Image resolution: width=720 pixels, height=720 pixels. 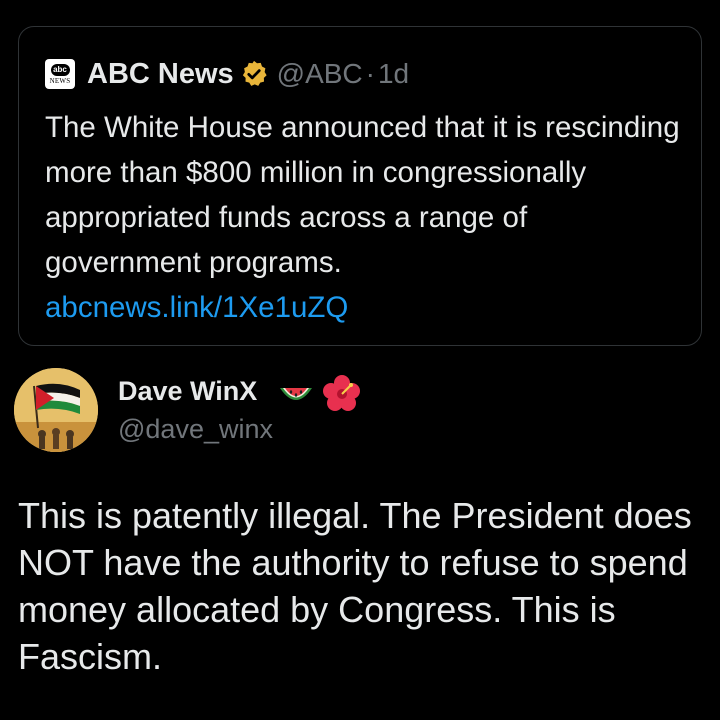 I want to click on abc-news-logo: abc NEWS, so click(x=60, y=74).